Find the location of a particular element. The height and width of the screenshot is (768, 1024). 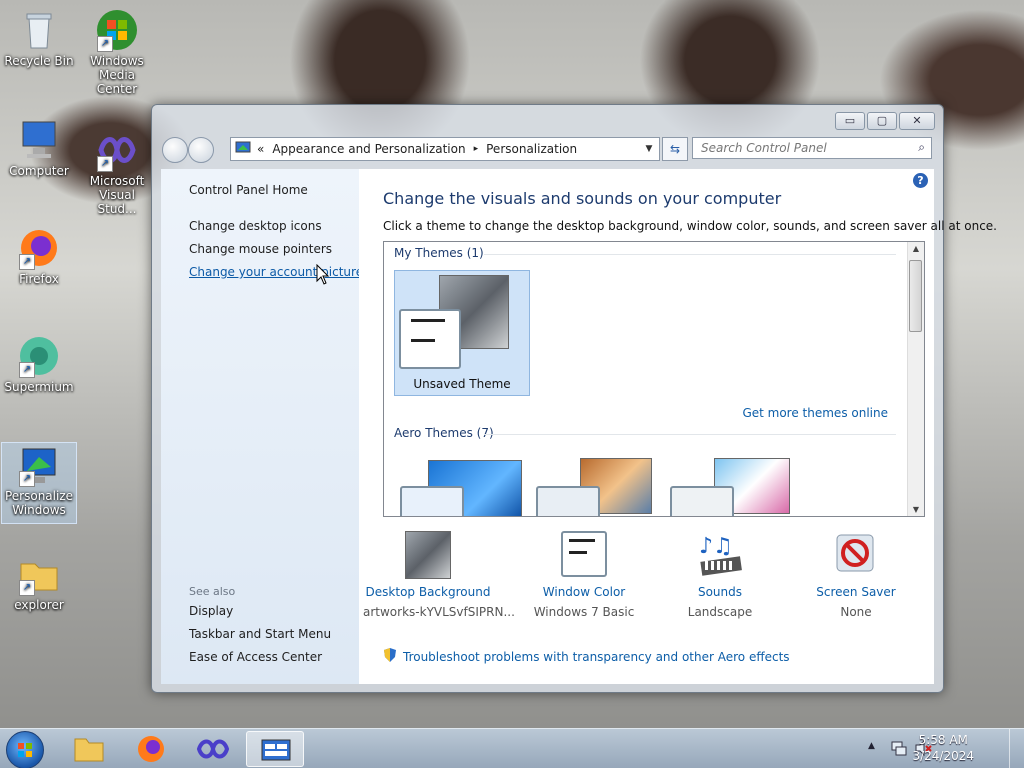

forward-button is located at coordinates (201, 150).